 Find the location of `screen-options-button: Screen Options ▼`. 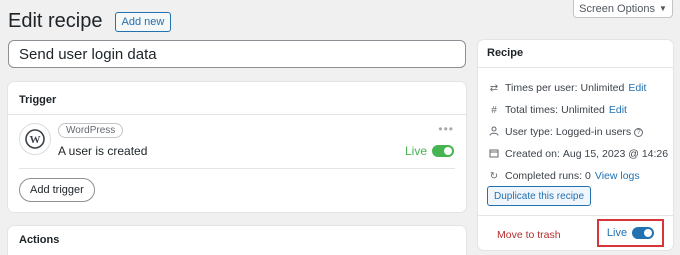

screen-options-button: Screen Options ▼ is located at coordinates (623, 9).